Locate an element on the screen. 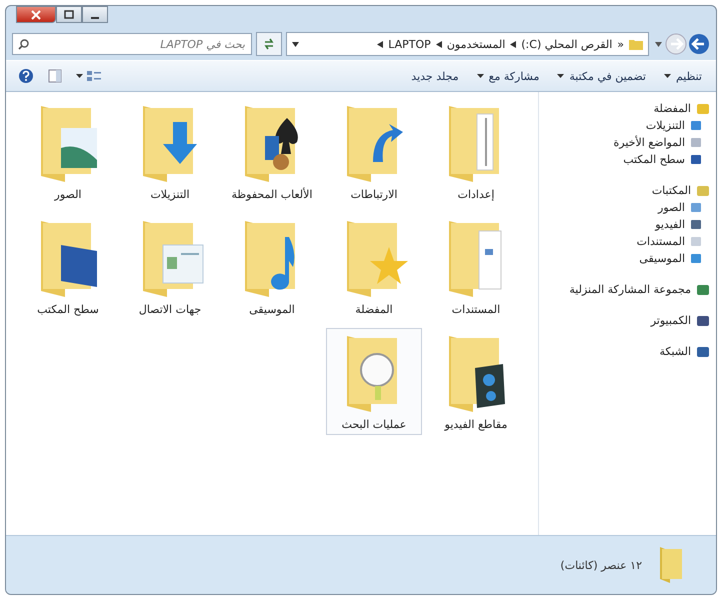 The width and height of the screenshot is (722, 600). folder-label: سطح المكتب is located at coordinates (68, 309).